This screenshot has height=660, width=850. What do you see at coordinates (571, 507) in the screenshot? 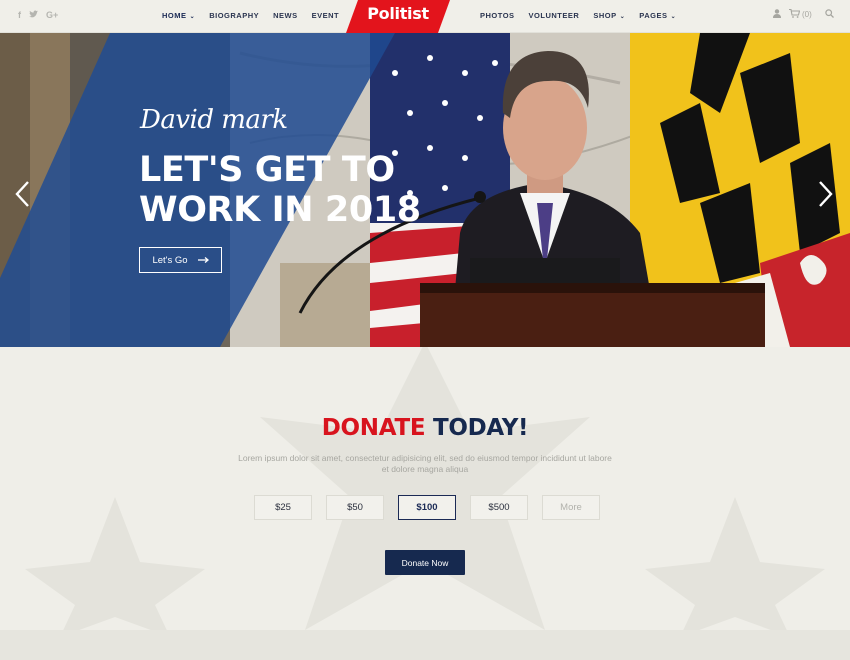
I see `amount-option-more: More` at bounding box center [571, 507].